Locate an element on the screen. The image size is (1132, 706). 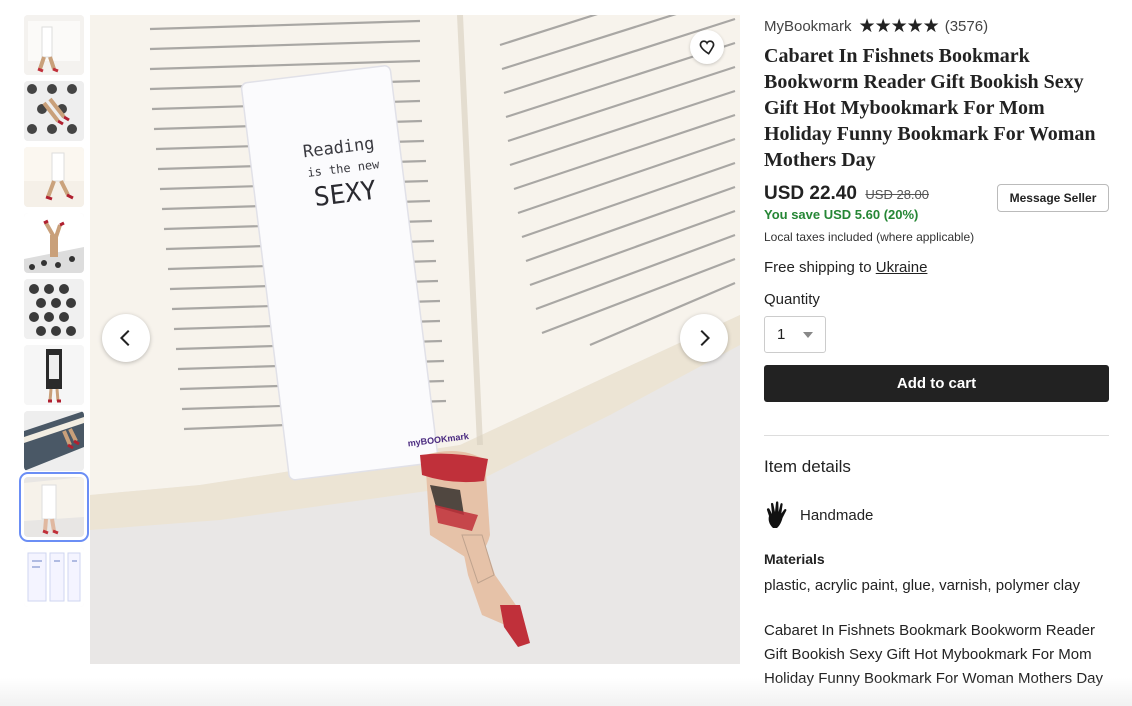
message-seller-button: Message Seller is located at coordinates (1053, 198).